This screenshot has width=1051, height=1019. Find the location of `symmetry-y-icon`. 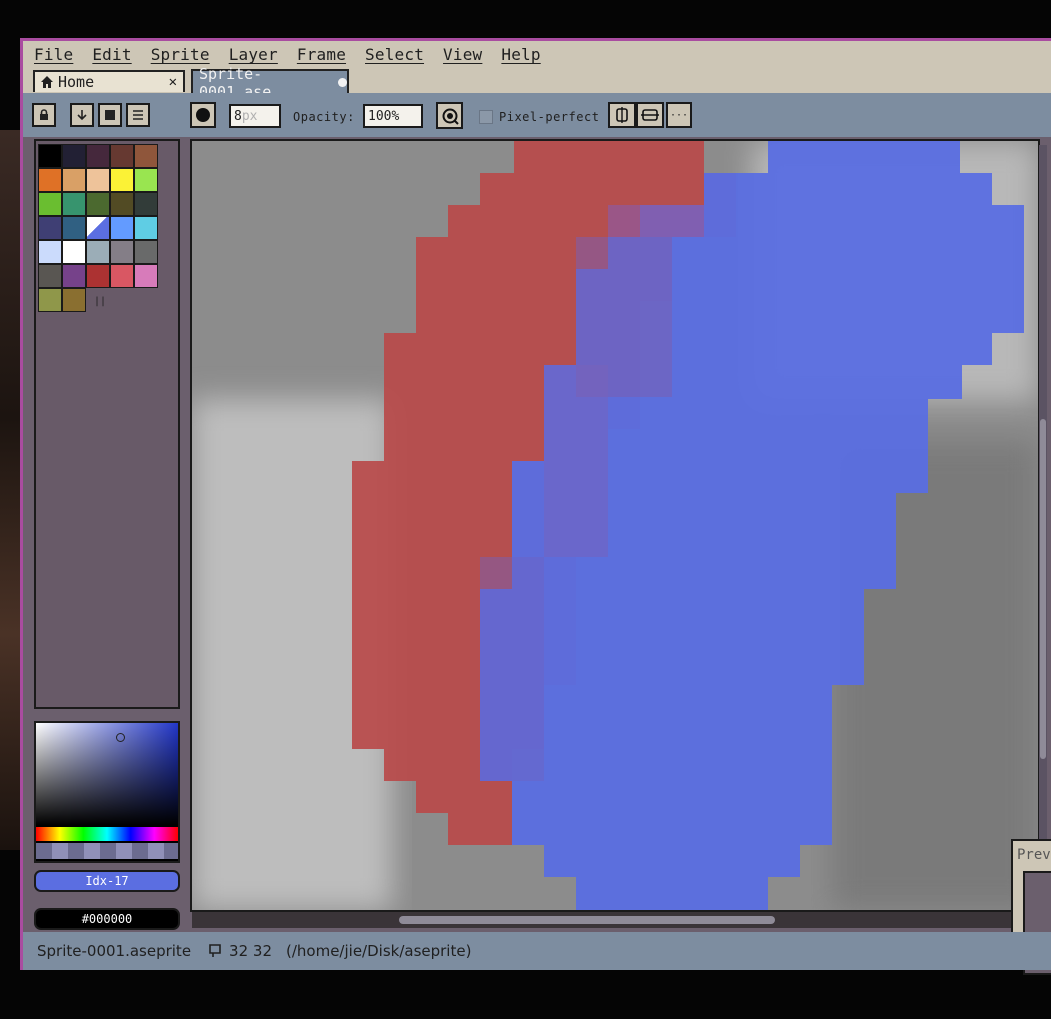

symmetry-y-icon is located at coordinates (650, 115).